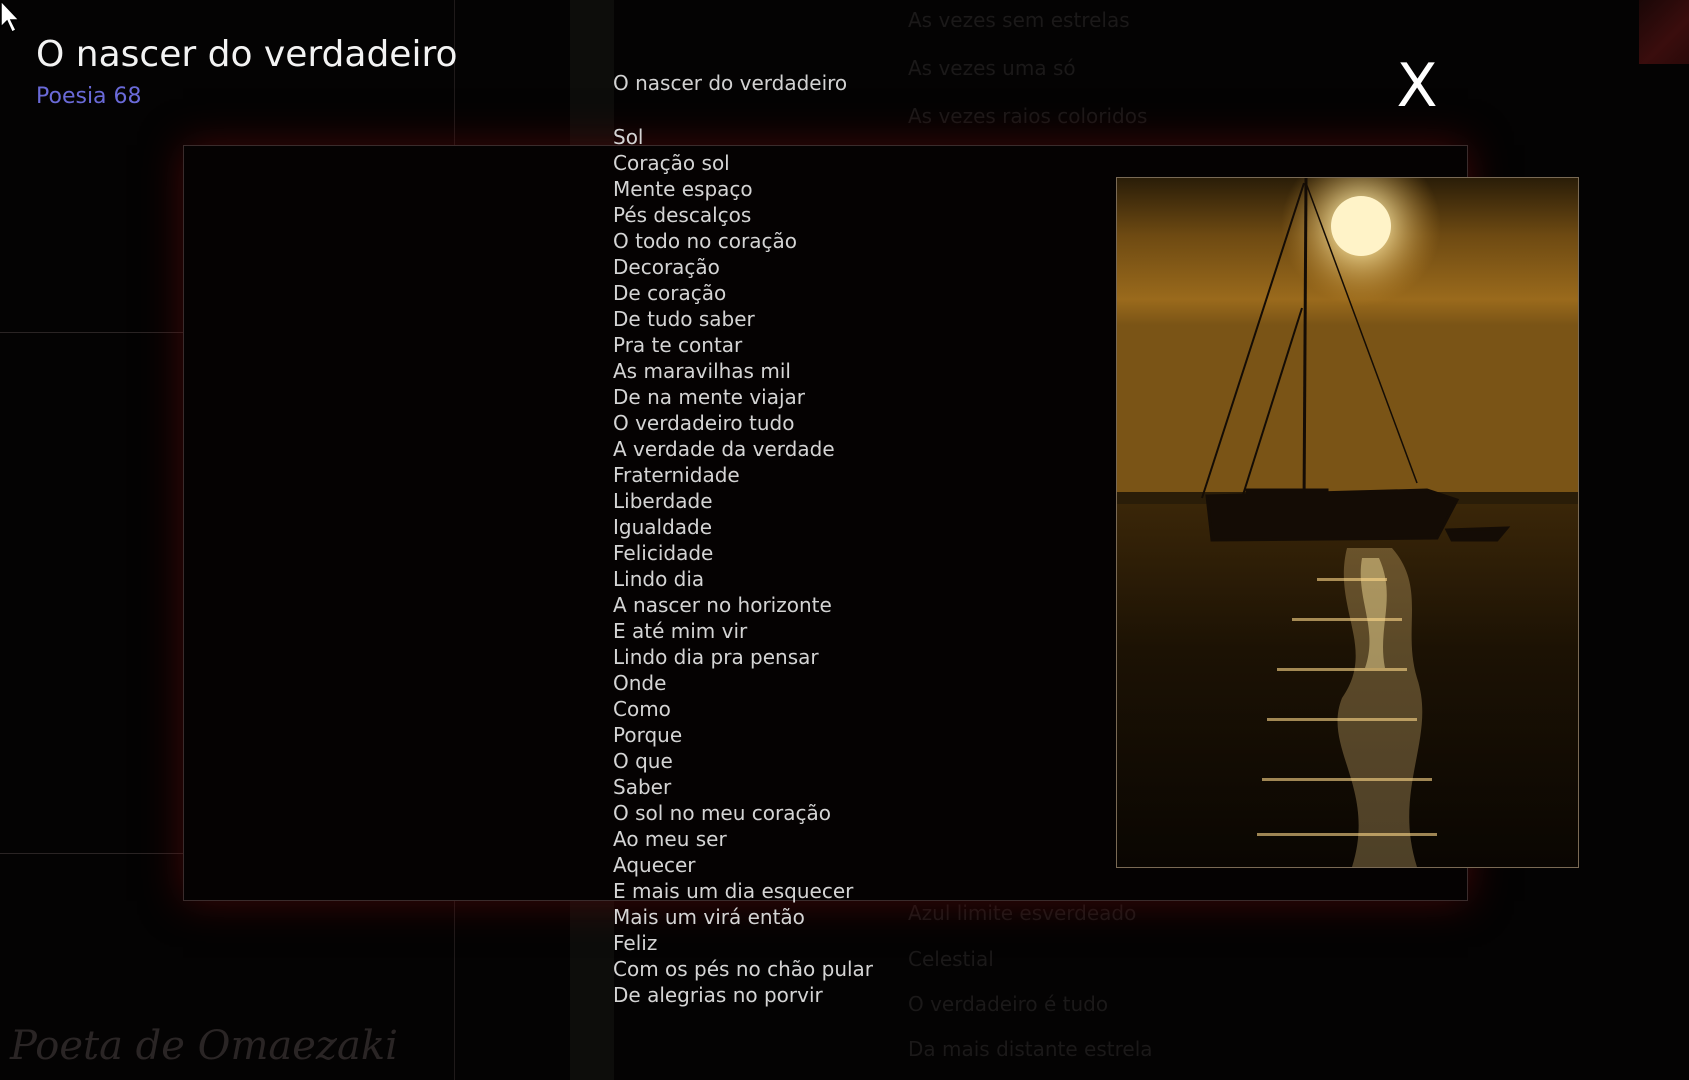  What do you see at coordinates (680, 631) in the screenshot?
I see `poem-line: E até mim vir` at bounding box center [680, 631].